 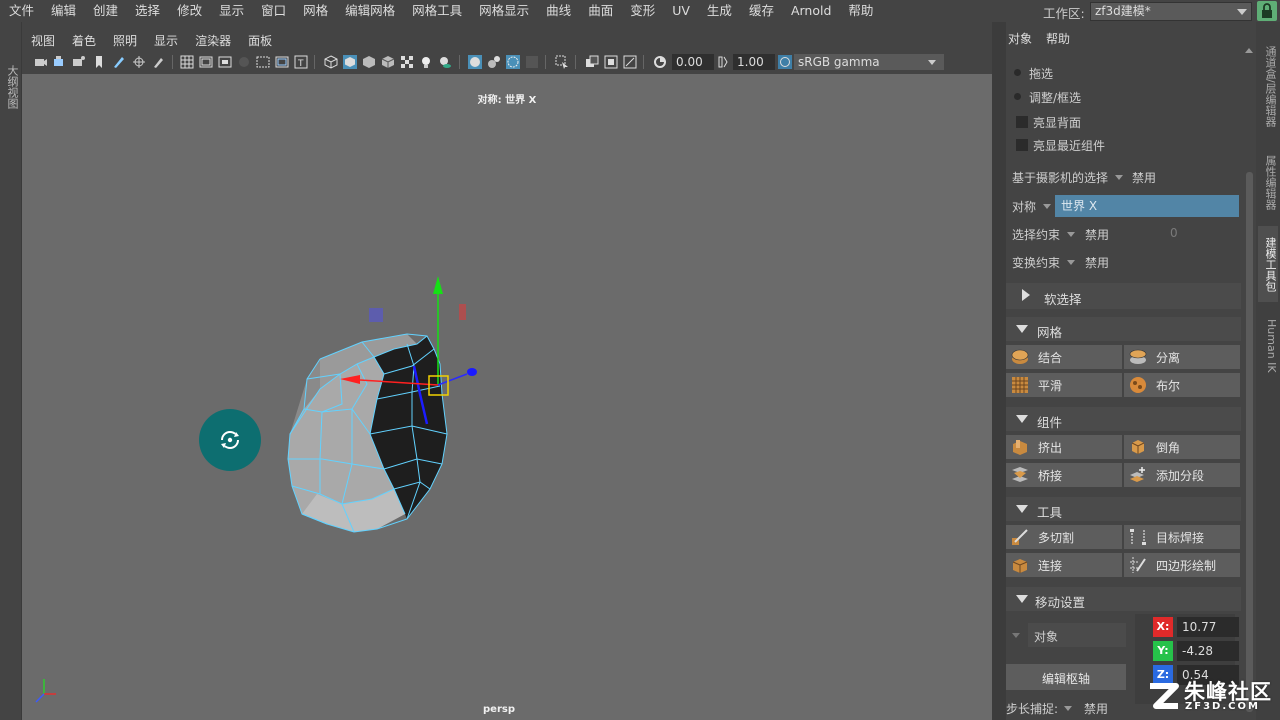 What do you see at coordinates (369, 62) in the screenshot?
I see `wireframe-on-shaded-icon` at bounding box center [369, 62].